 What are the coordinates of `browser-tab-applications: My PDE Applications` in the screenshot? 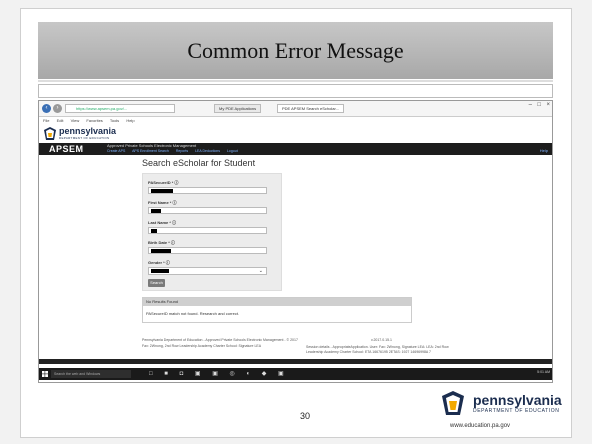 It's located at (238, 108).